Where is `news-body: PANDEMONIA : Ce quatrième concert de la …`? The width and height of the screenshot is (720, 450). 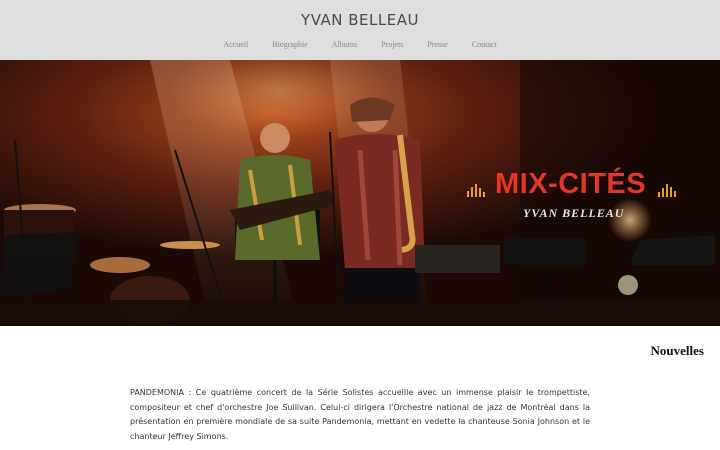 news-body: PANDEMONIA : Ce quatrième concert de la … is located at coordinates (360, 414).